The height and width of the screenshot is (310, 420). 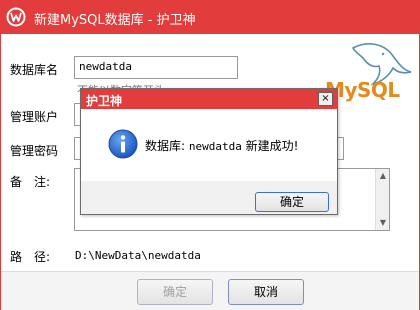 What do you see at coordinates (215, 146) in the screenshot?
I see `dialog-message-db: newdatda` at bounding box center [215, 146].